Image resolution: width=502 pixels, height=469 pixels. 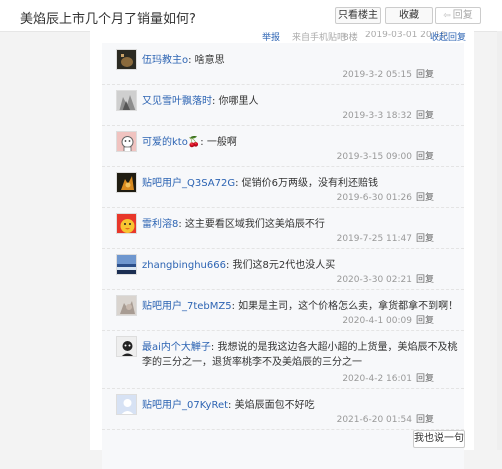 I want to click on thread-title: 美焰辰上市几个月了销量如何?, so click(x=108, y=19).